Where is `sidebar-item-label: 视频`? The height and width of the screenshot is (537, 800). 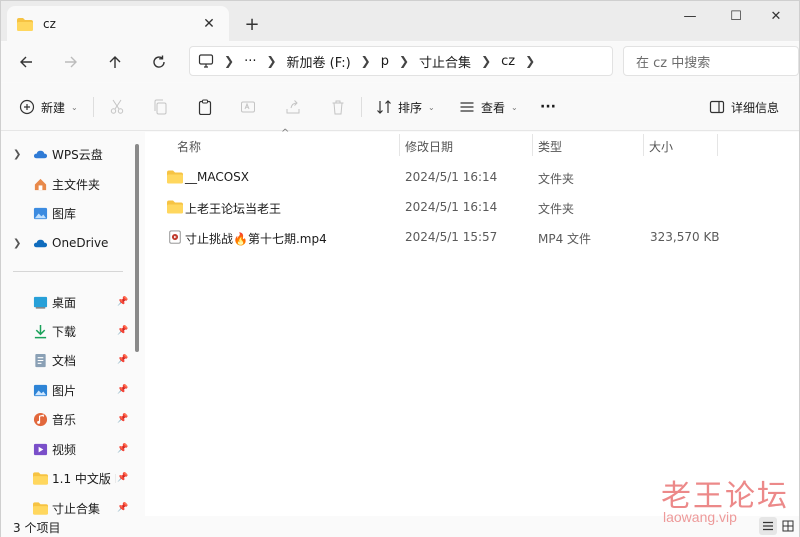 sidebar-item-label: 视频 is located at coordinates (64, 449).